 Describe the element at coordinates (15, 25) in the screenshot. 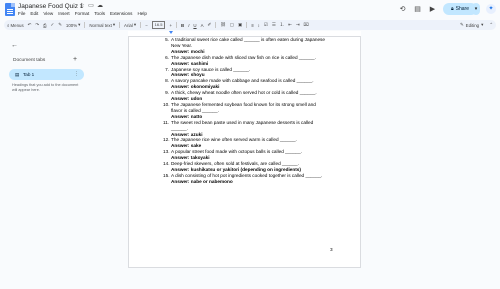

I see `menus-search: ⌕ Menus` at that location.